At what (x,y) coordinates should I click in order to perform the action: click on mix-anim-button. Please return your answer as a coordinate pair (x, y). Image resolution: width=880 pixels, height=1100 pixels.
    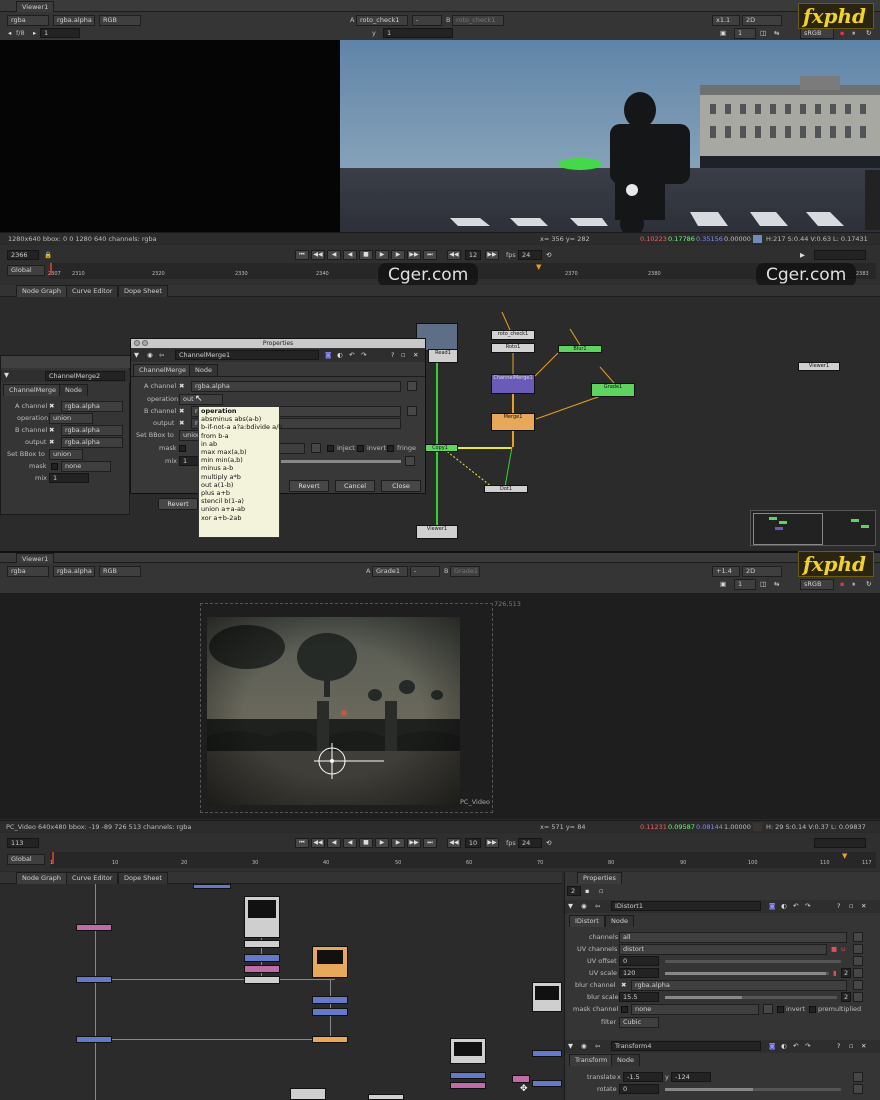
    Looking at the image, I should click on (410, 461).